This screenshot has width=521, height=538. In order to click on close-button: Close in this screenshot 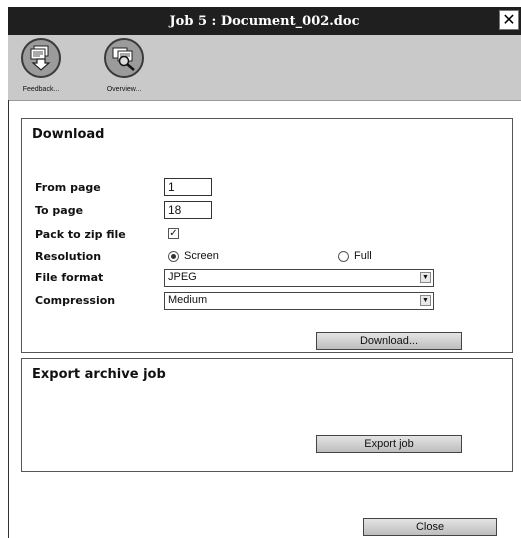, I will do `click(430, 527)`.